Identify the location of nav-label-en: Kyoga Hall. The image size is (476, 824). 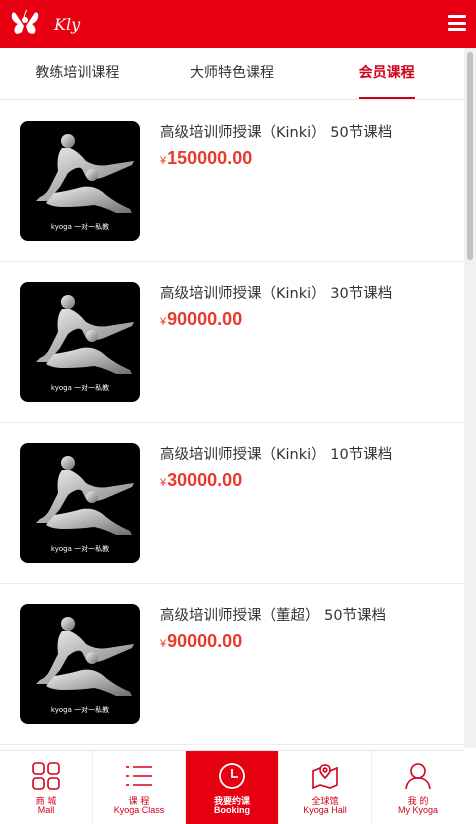
(325, 810).